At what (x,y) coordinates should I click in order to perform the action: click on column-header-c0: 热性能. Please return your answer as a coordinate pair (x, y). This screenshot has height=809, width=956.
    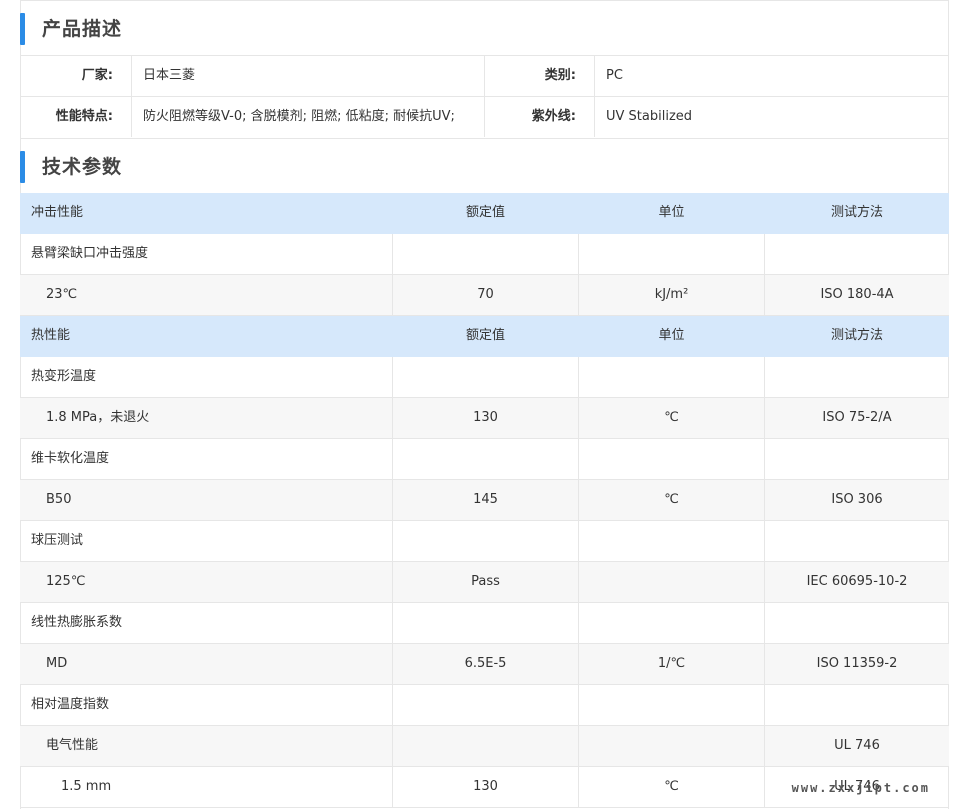
    Looking at the image, I should click on (51, 335).